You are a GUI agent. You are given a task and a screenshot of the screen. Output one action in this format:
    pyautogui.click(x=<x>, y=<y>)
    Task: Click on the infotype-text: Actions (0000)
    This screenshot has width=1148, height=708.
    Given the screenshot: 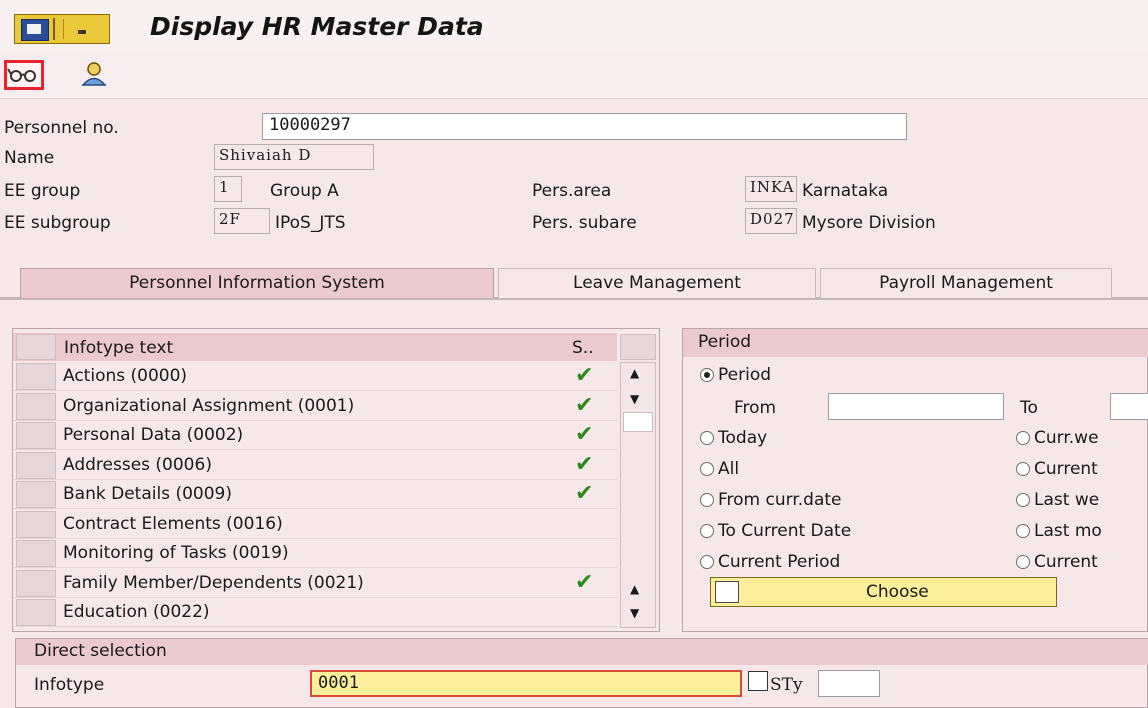 What is the action you would take?
    pyautogui.click(x=125, y=376)
    